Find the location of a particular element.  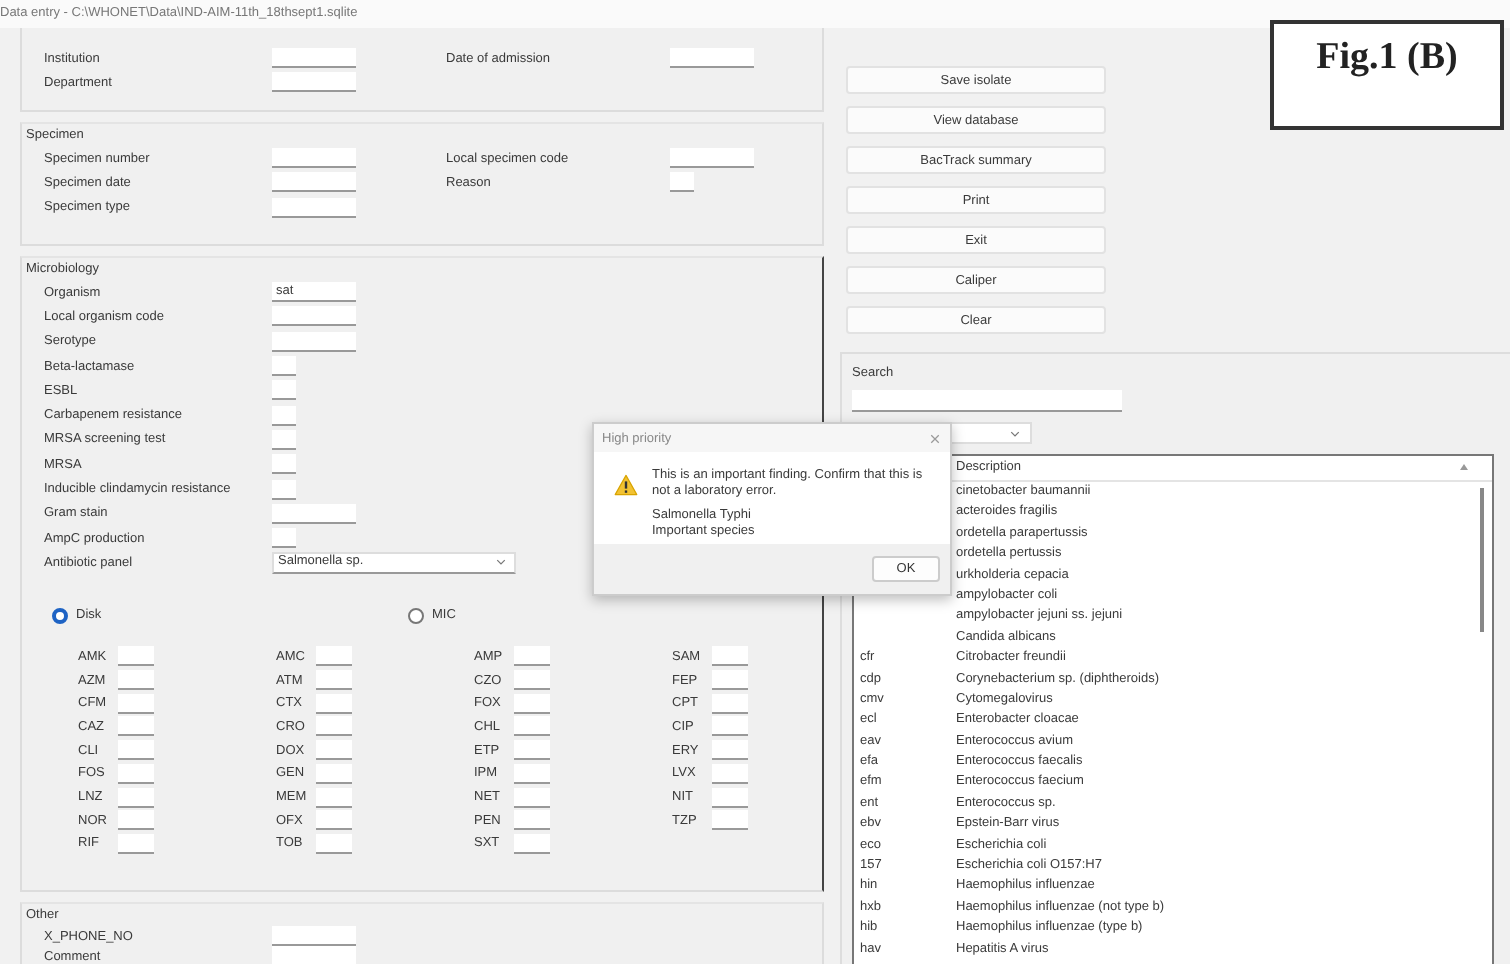

close-icon is located at coordinates (935, 438).